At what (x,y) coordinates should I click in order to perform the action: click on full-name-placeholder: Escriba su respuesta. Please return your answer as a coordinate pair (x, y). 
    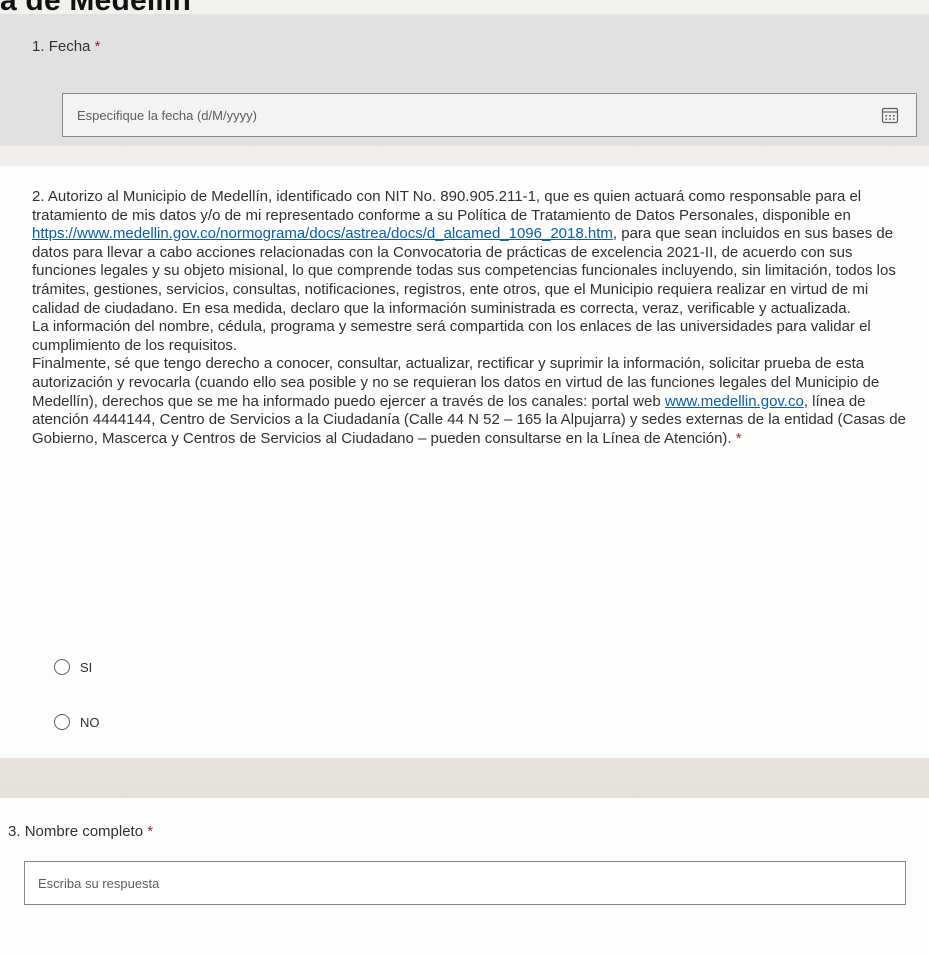
    Looking at the image, I should click on (99, 883).